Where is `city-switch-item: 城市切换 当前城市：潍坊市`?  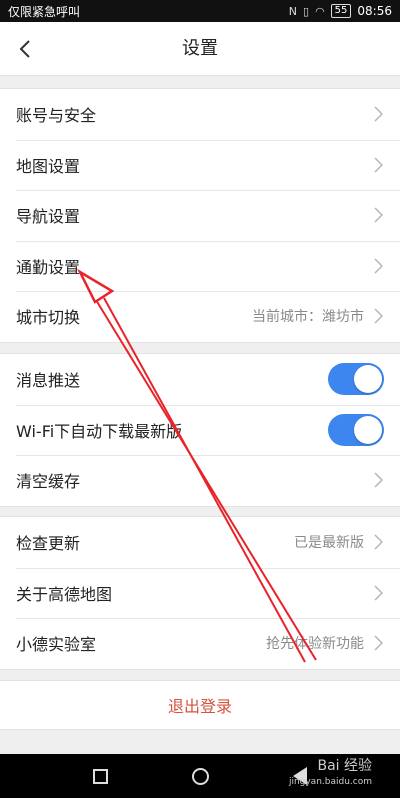 city-switch-item: 城市切换 当前城市：潍坊市 is located at coordinates (200, 316).